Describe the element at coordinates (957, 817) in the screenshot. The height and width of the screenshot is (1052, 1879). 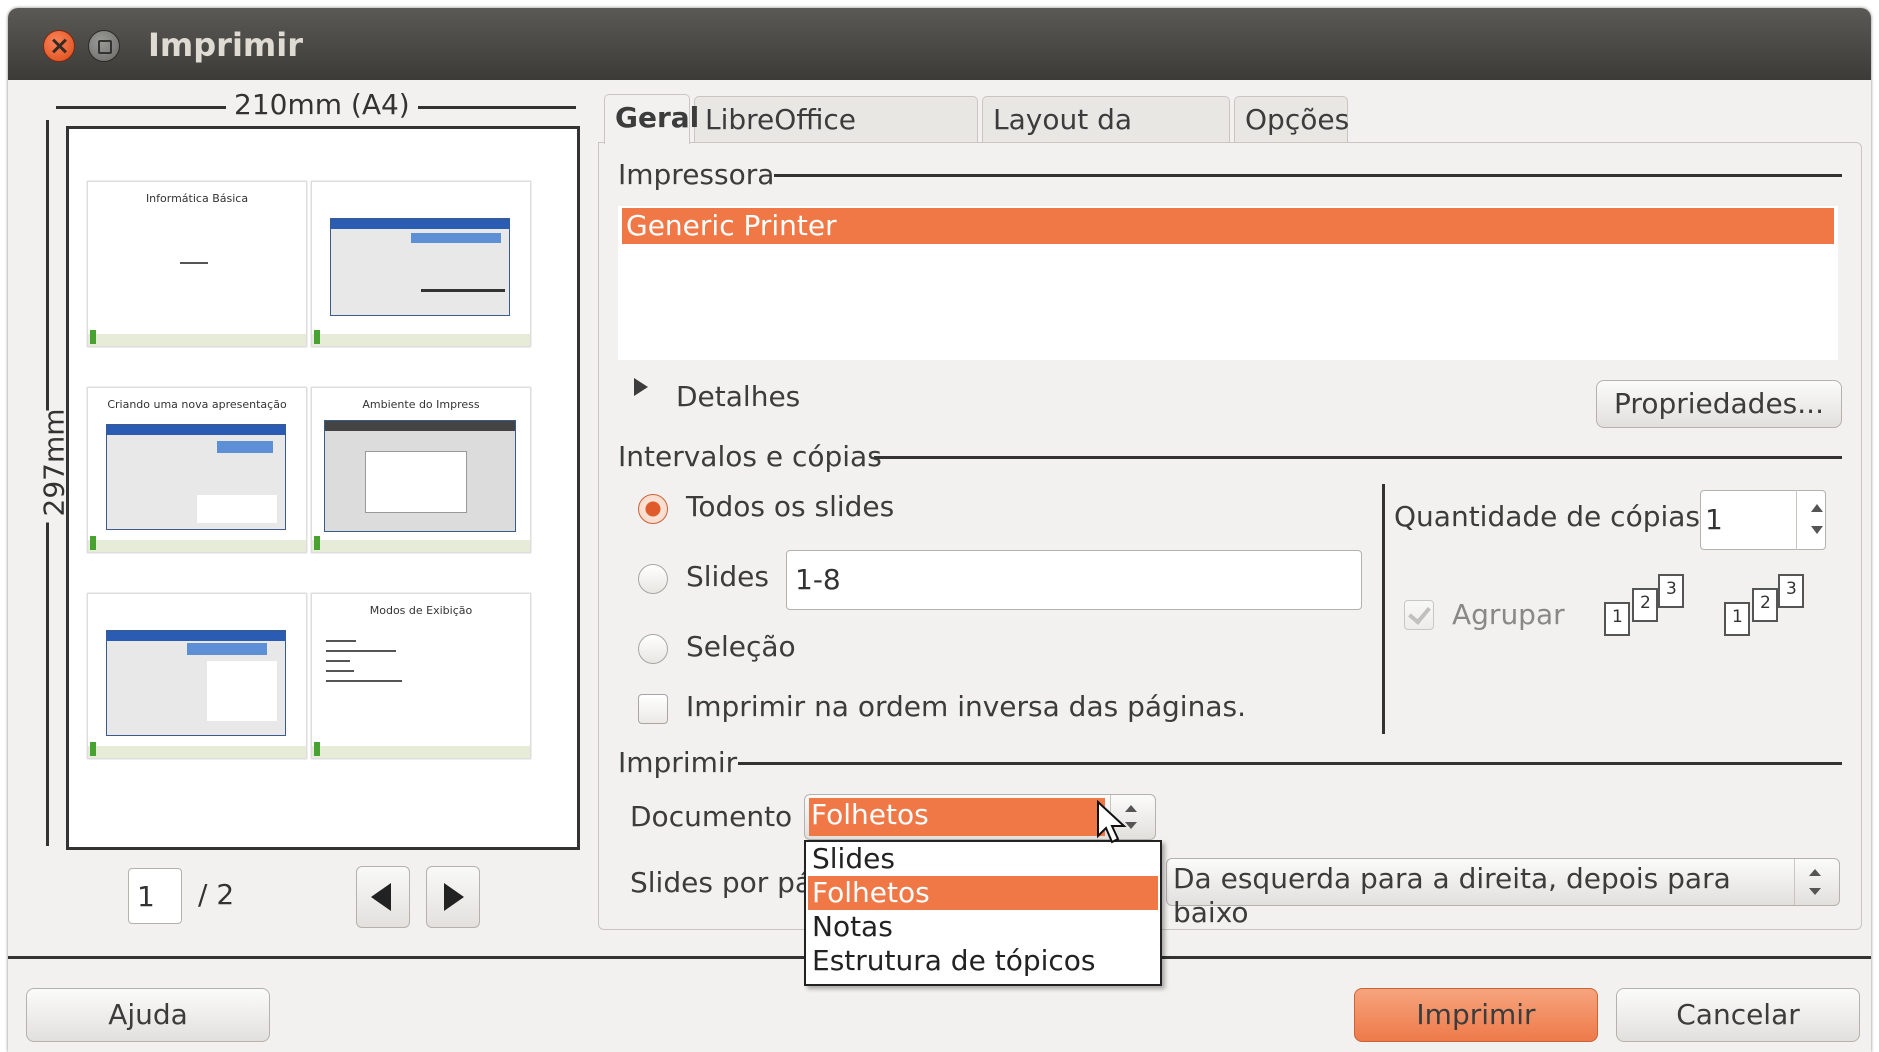
I see `document-select-value: Folhetos` at that location.